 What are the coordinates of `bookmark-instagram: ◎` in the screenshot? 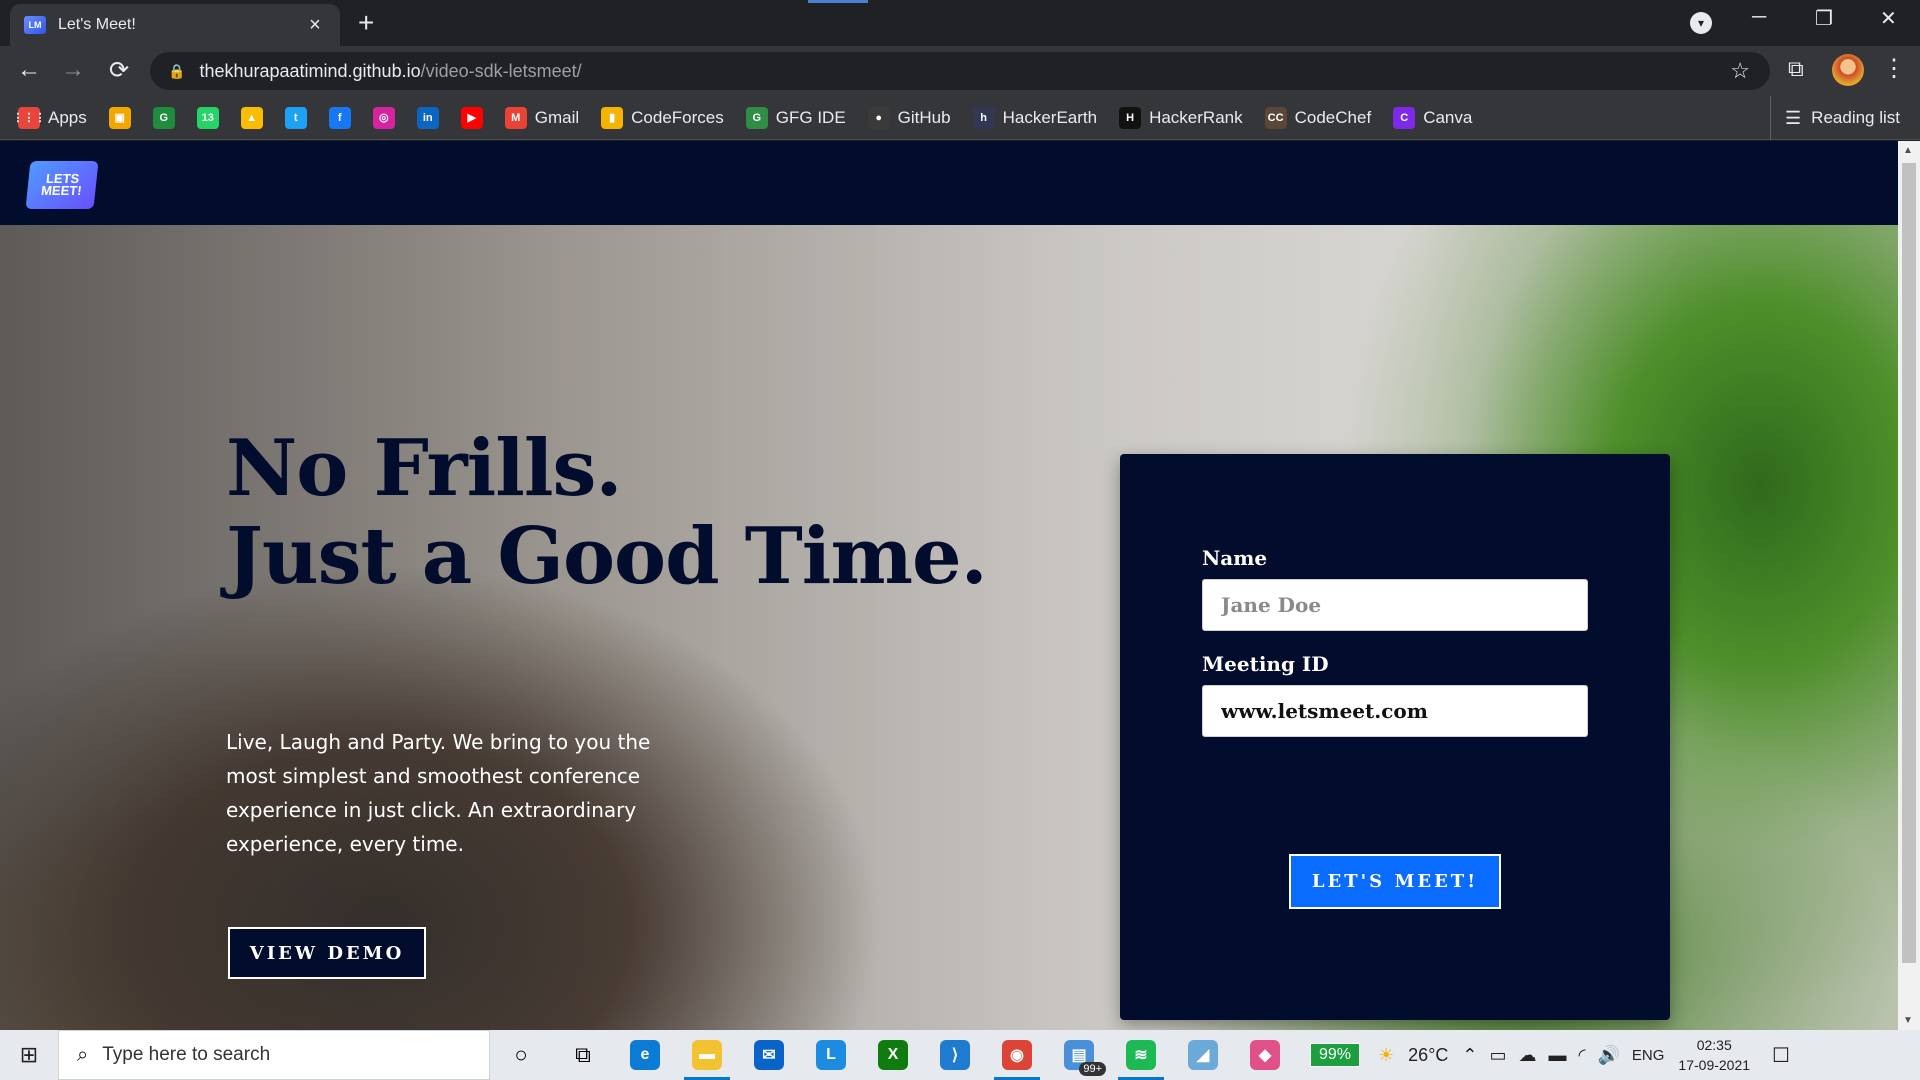 It's located at (383, 117).